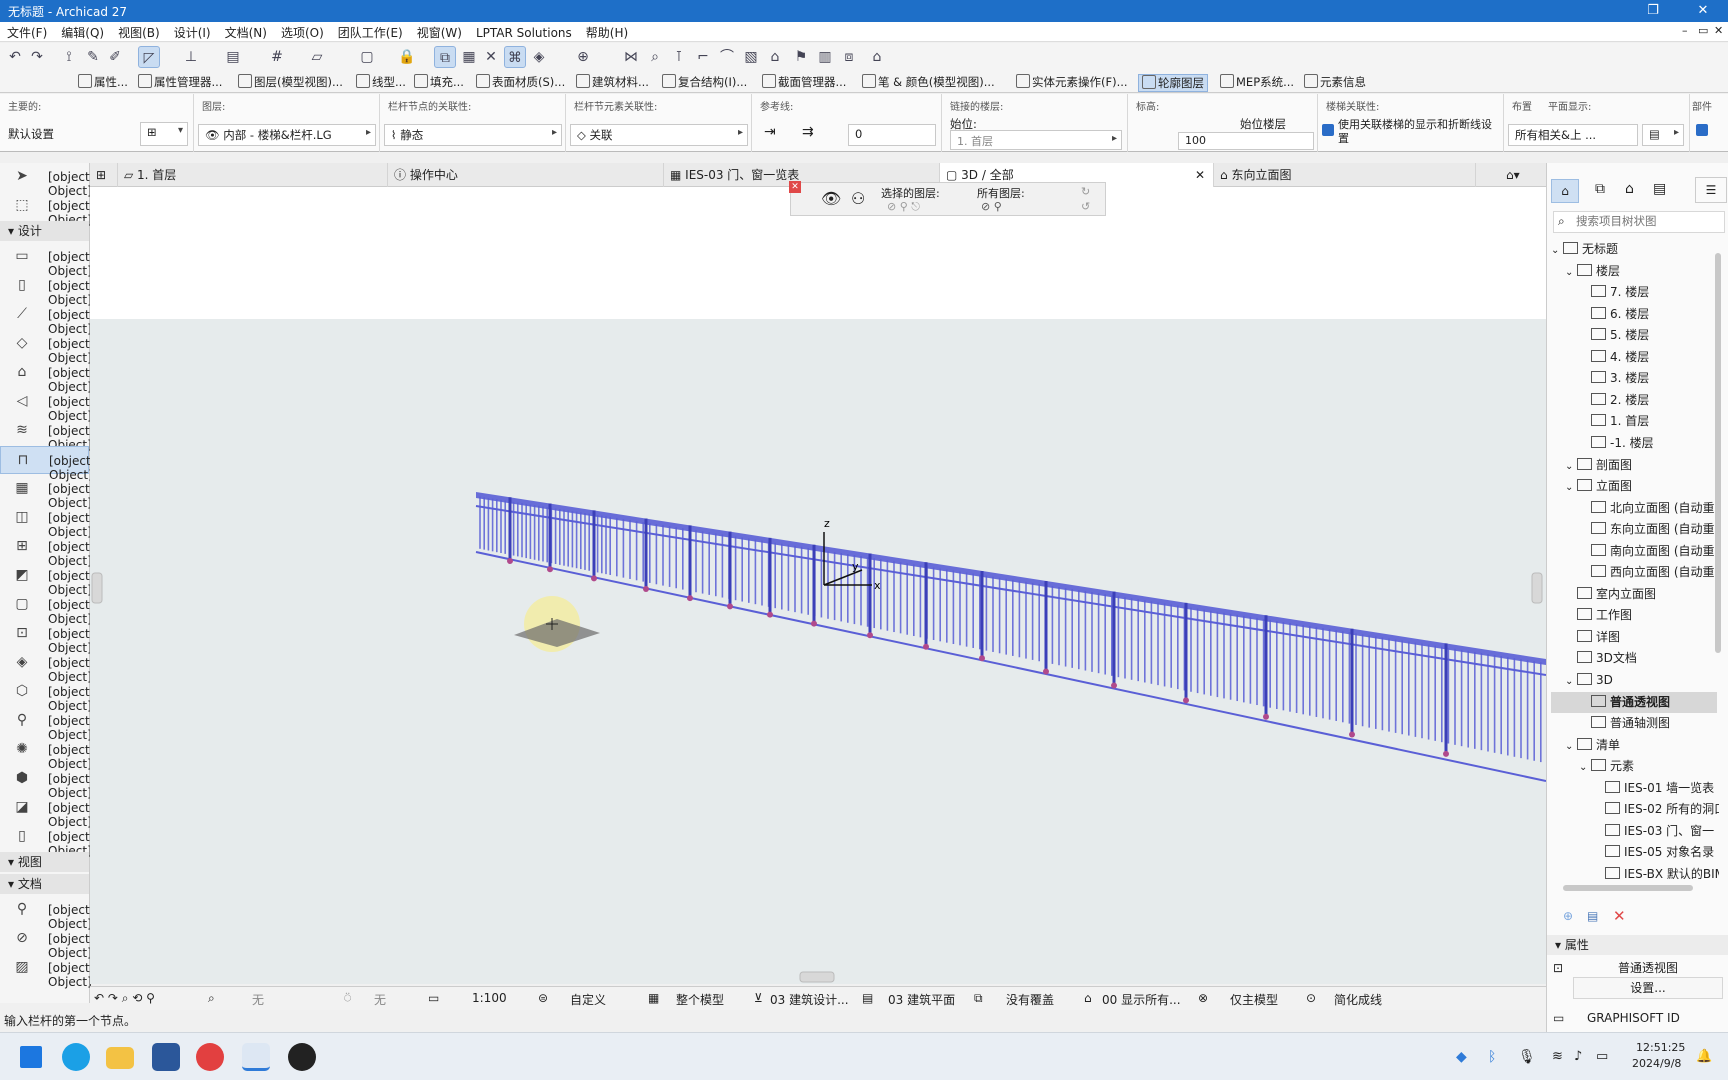 Image resolution: width=1728 pixels, height=1080 pixels. I want to click on tool-change: ⊘ [object Object], so click(46, 942).